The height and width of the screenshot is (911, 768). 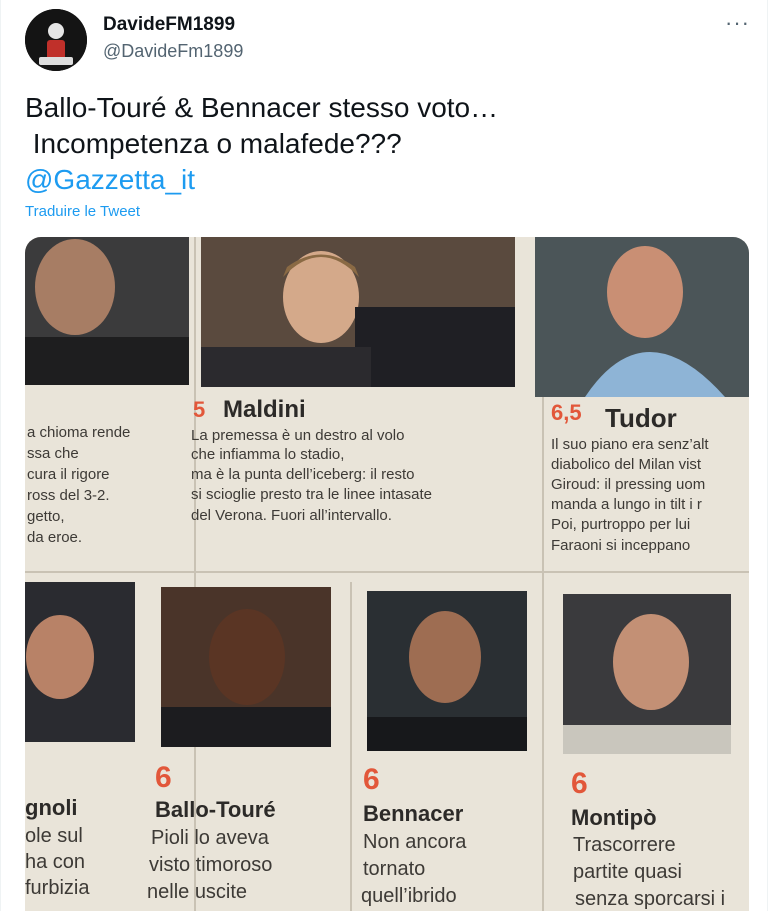 I want to click on article-line: ross del 3-2., so click(x=68, y=495).